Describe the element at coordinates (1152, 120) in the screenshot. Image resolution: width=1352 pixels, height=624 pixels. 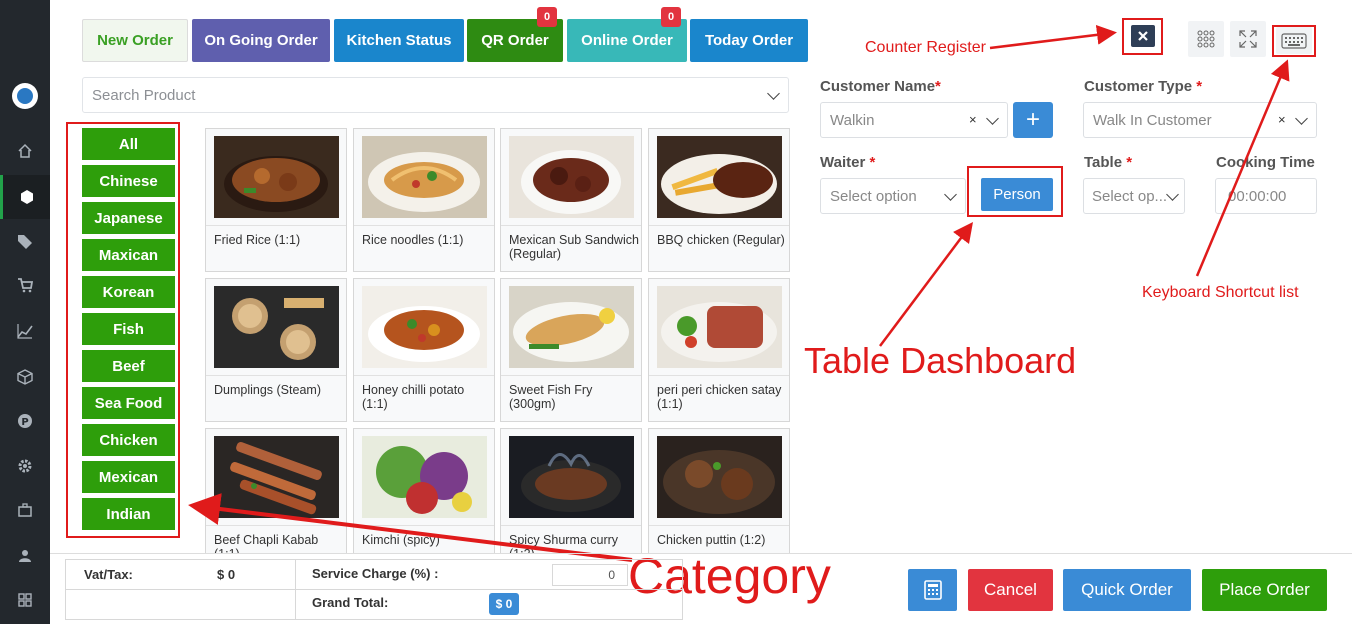
I see `customer-type-value: Walk In Customer` at that location.